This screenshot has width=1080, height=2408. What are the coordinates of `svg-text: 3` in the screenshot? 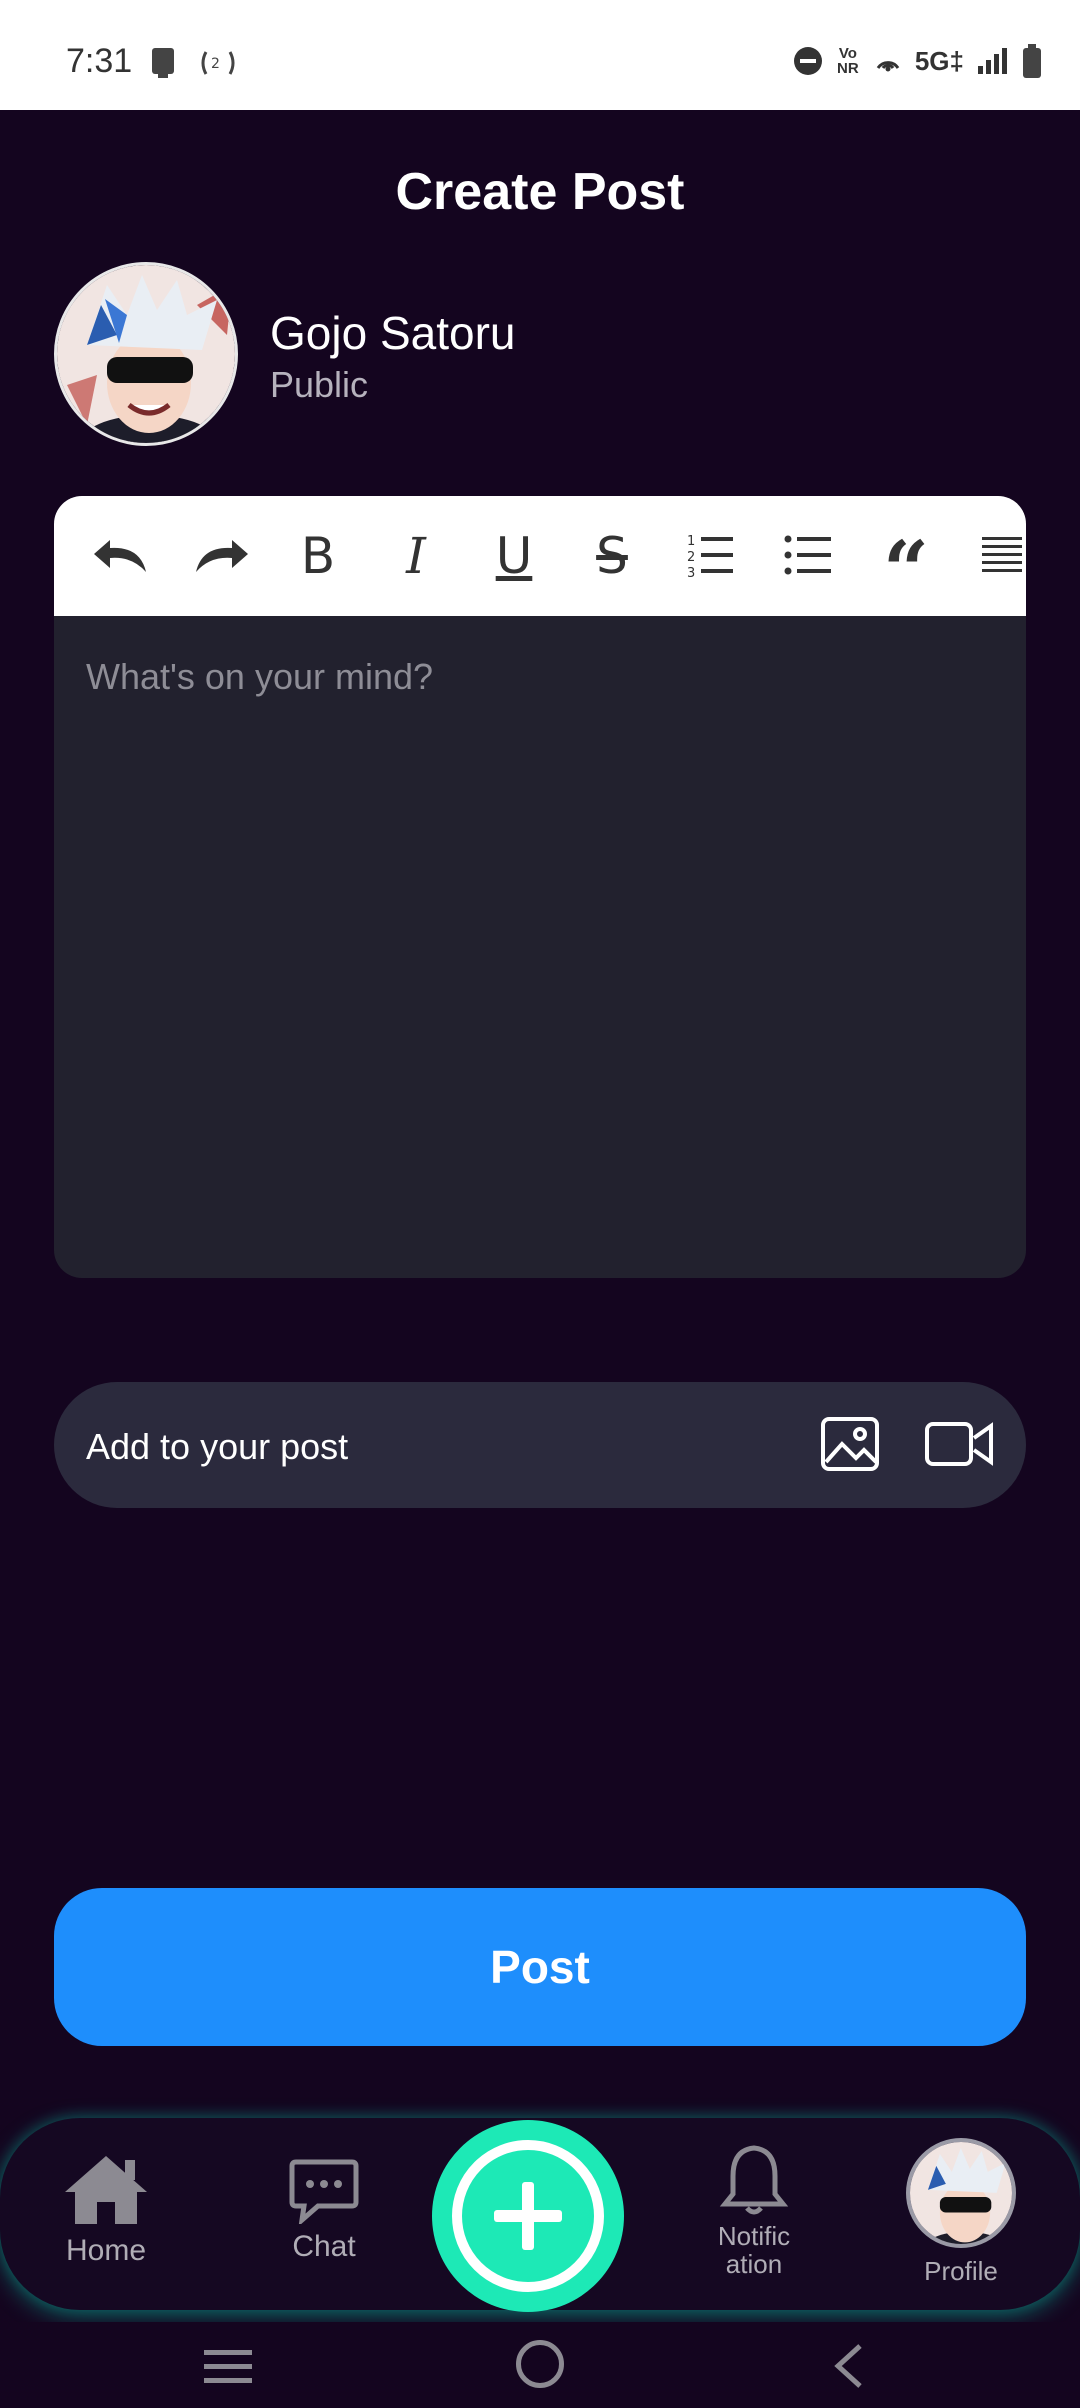 It's located at (691, 573).